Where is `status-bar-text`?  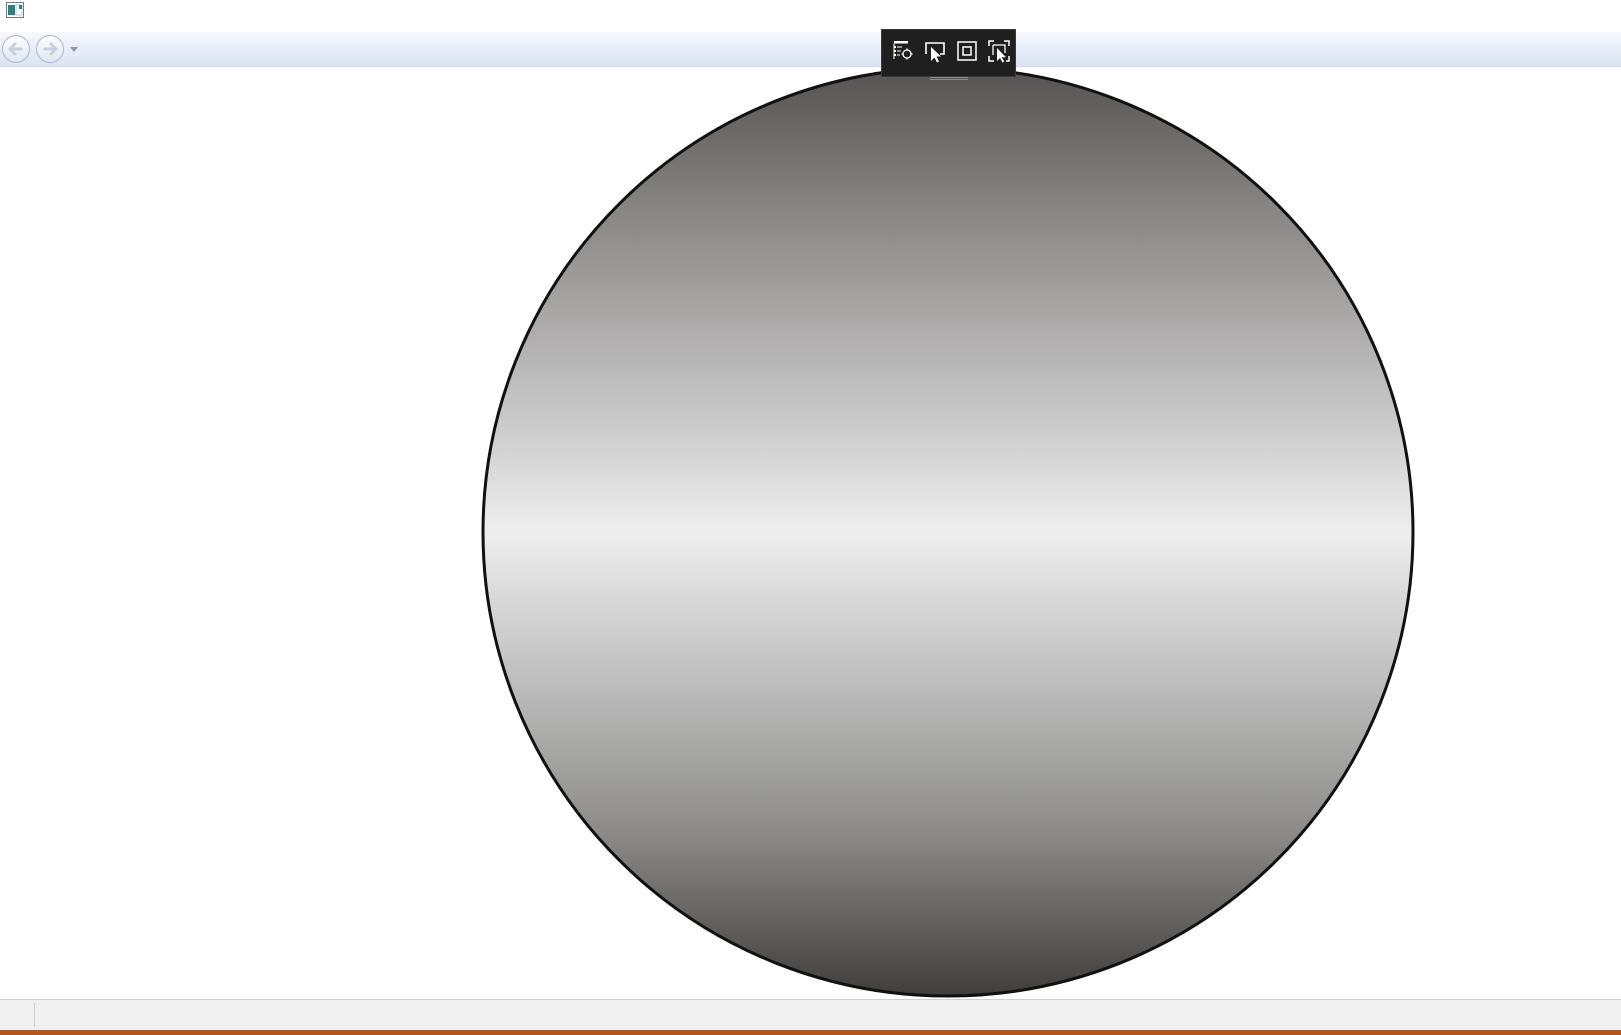 status-bar-text is located at coordinates (826, 1014).